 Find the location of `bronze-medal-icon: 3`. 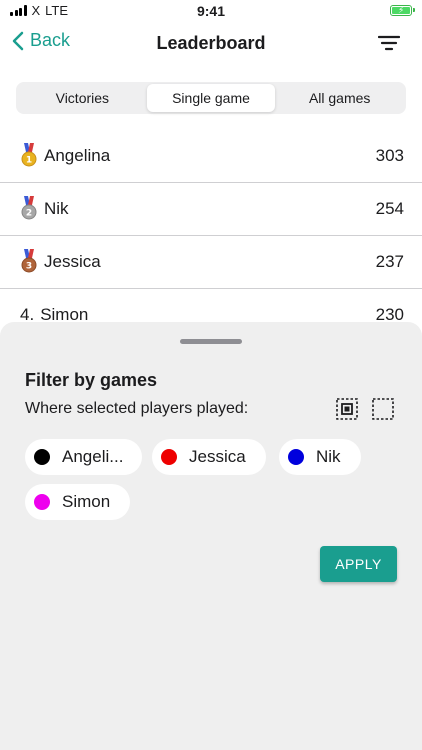

bronze-medal-icon: 3 is located at coordinates (29, 261).